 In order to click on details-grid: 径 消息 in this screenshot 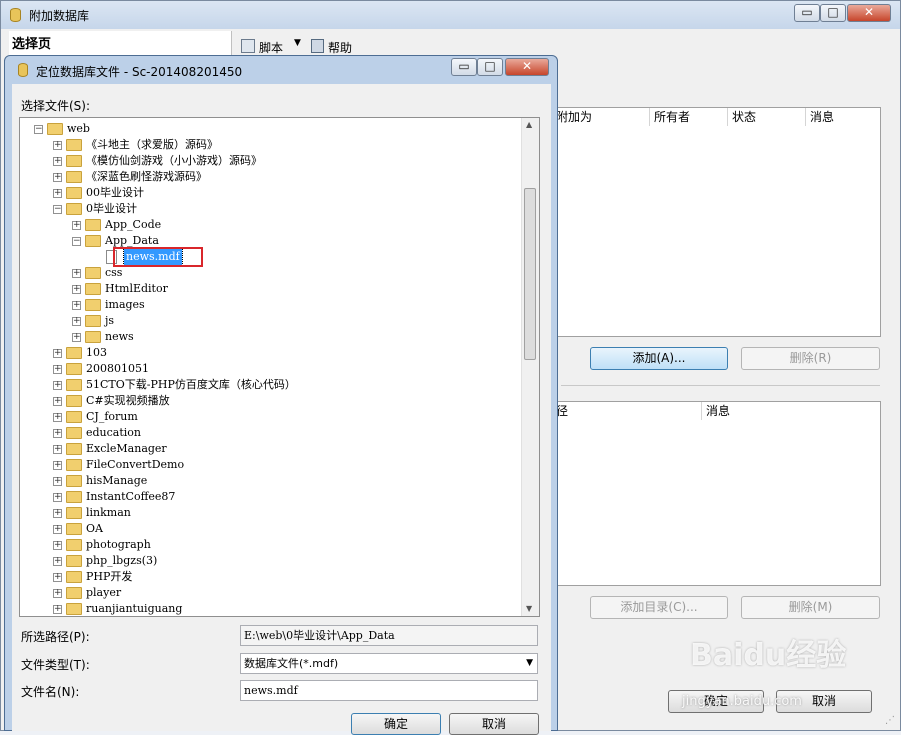, I will do `click(716, 493)`.